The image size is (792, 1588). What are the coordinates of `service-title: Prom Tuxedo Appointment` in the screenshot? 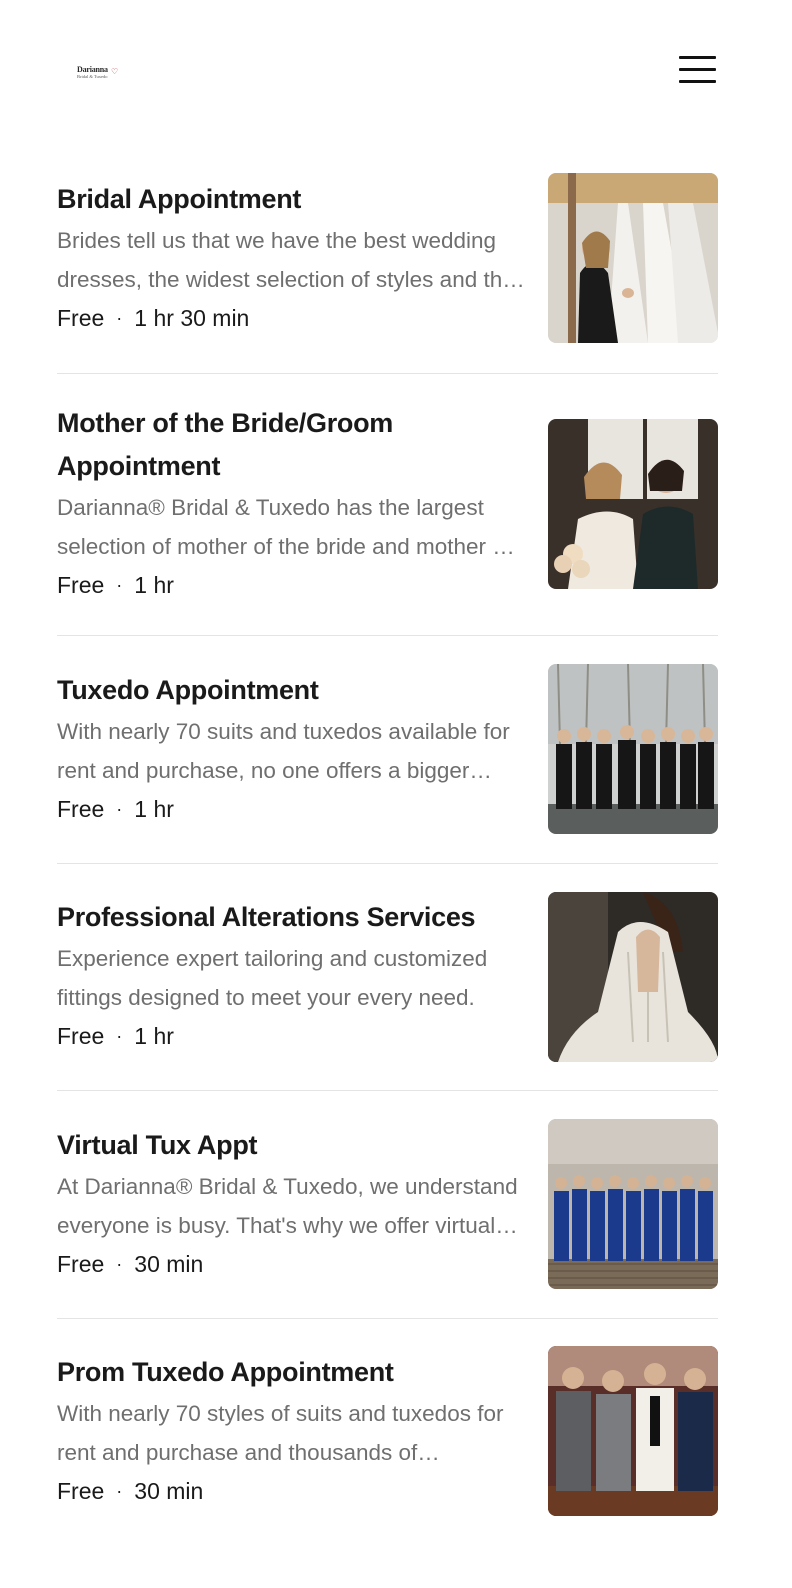 It's located at (225, 1372).